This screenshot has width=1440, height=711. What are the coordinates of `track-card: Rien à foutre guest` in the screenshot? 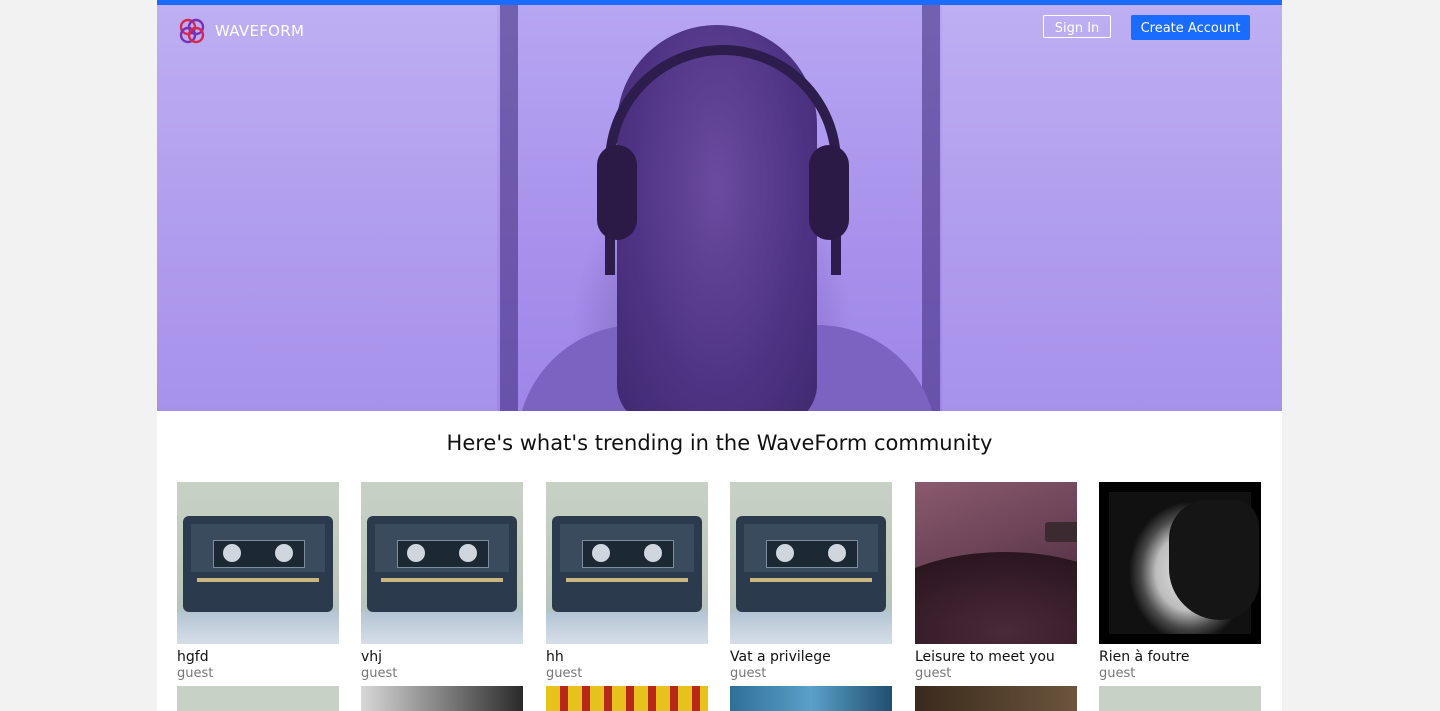 It's located at (1180, 581).